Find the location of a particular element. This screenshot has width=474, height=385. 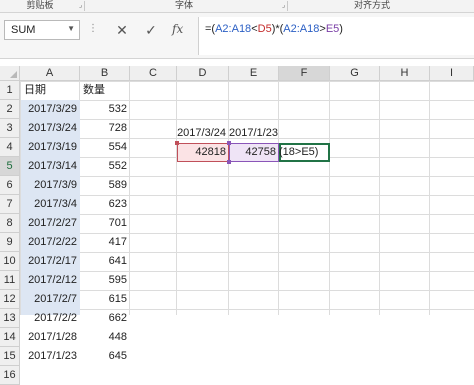

cell-b4: 554 is located at coordinates (105, 147).